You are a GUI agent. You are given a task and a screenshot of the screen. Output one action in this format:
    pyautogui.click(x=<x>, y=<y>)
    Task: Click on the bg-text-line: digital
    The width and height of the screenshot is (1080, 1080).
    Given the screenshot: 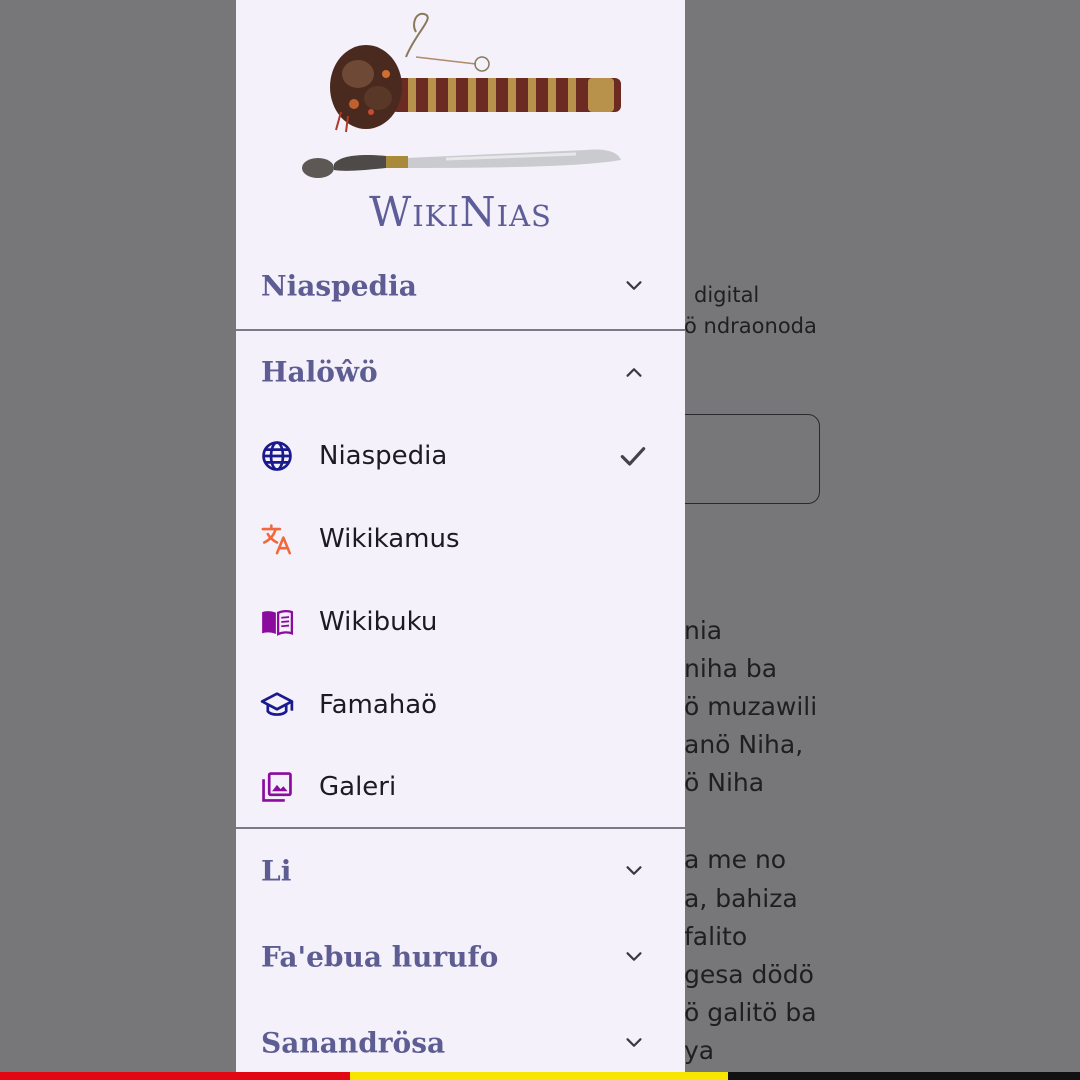 What is the action you would take?
    pyautogui.click(x=727, y=295)
    